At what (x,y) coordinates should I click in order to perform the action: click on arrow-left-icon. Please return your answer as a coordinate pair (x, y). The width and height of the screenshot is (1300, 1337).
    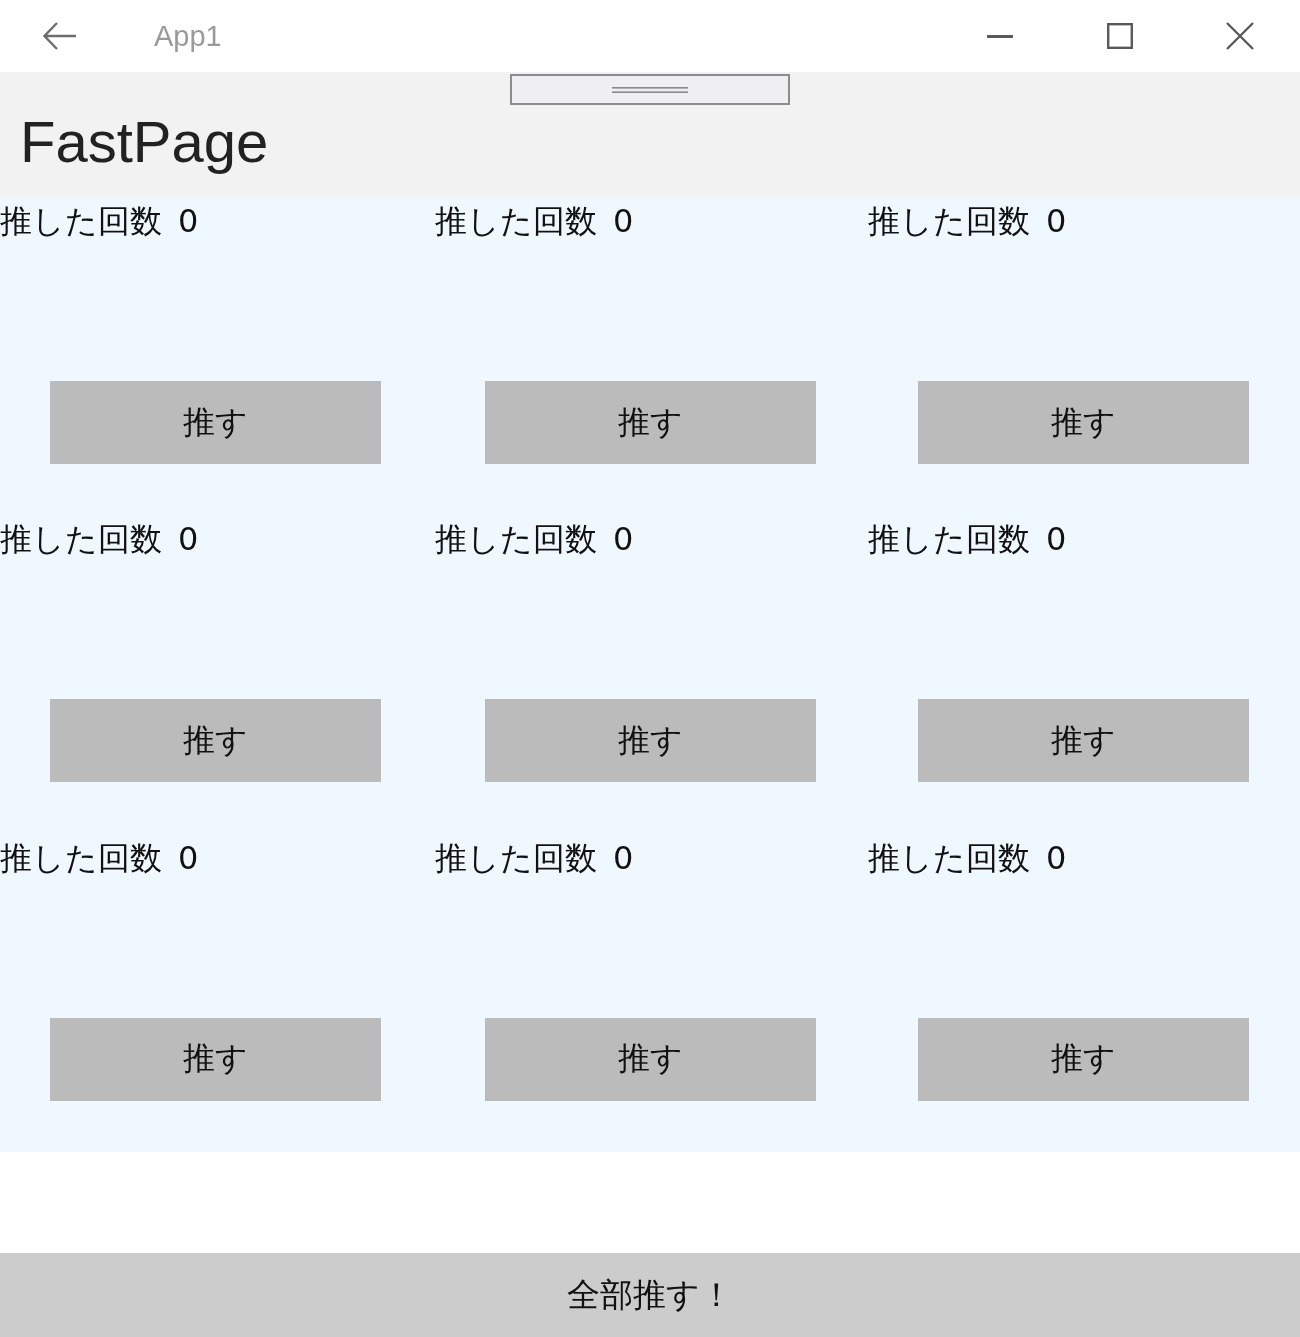
    Looking at the image, I should click on (60, 36).